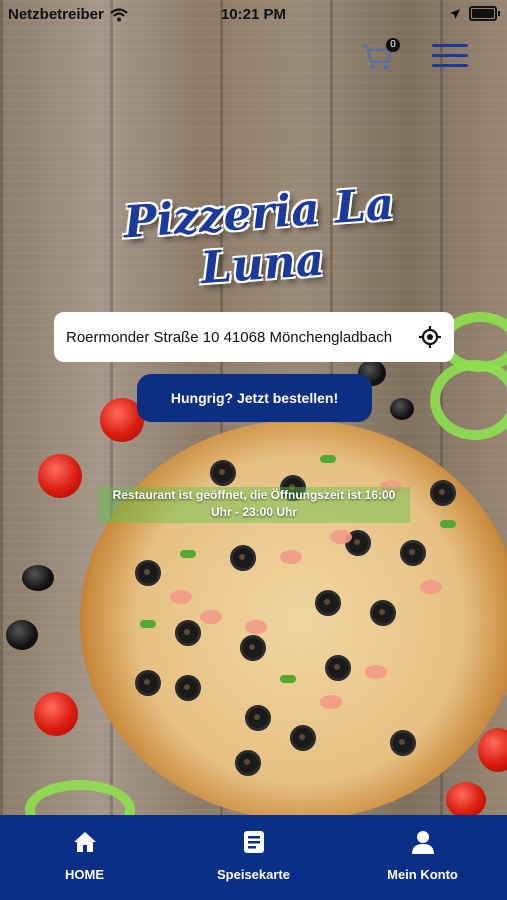 The height and width of the screenshot is (900, 507). I want to click on hamburger-menu-button, so click(450, 58).